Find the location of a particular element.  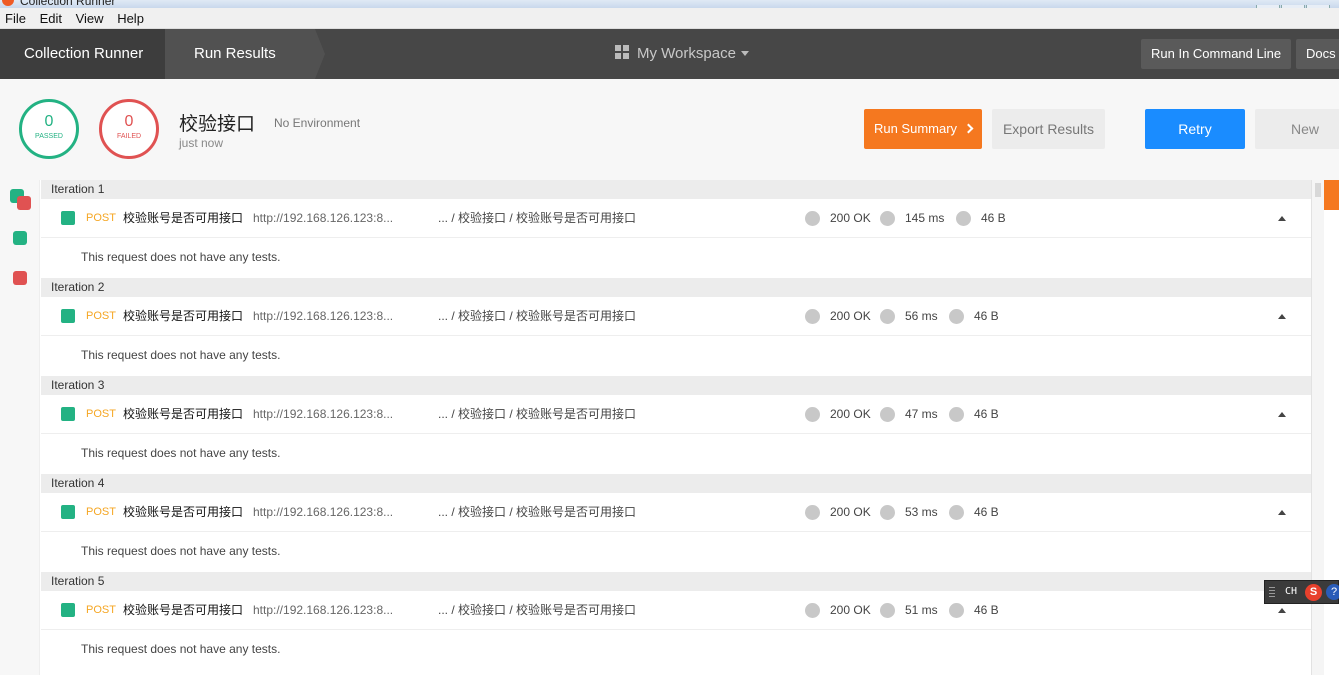

drag-handle-icon is located at coordinates (1272, 593).